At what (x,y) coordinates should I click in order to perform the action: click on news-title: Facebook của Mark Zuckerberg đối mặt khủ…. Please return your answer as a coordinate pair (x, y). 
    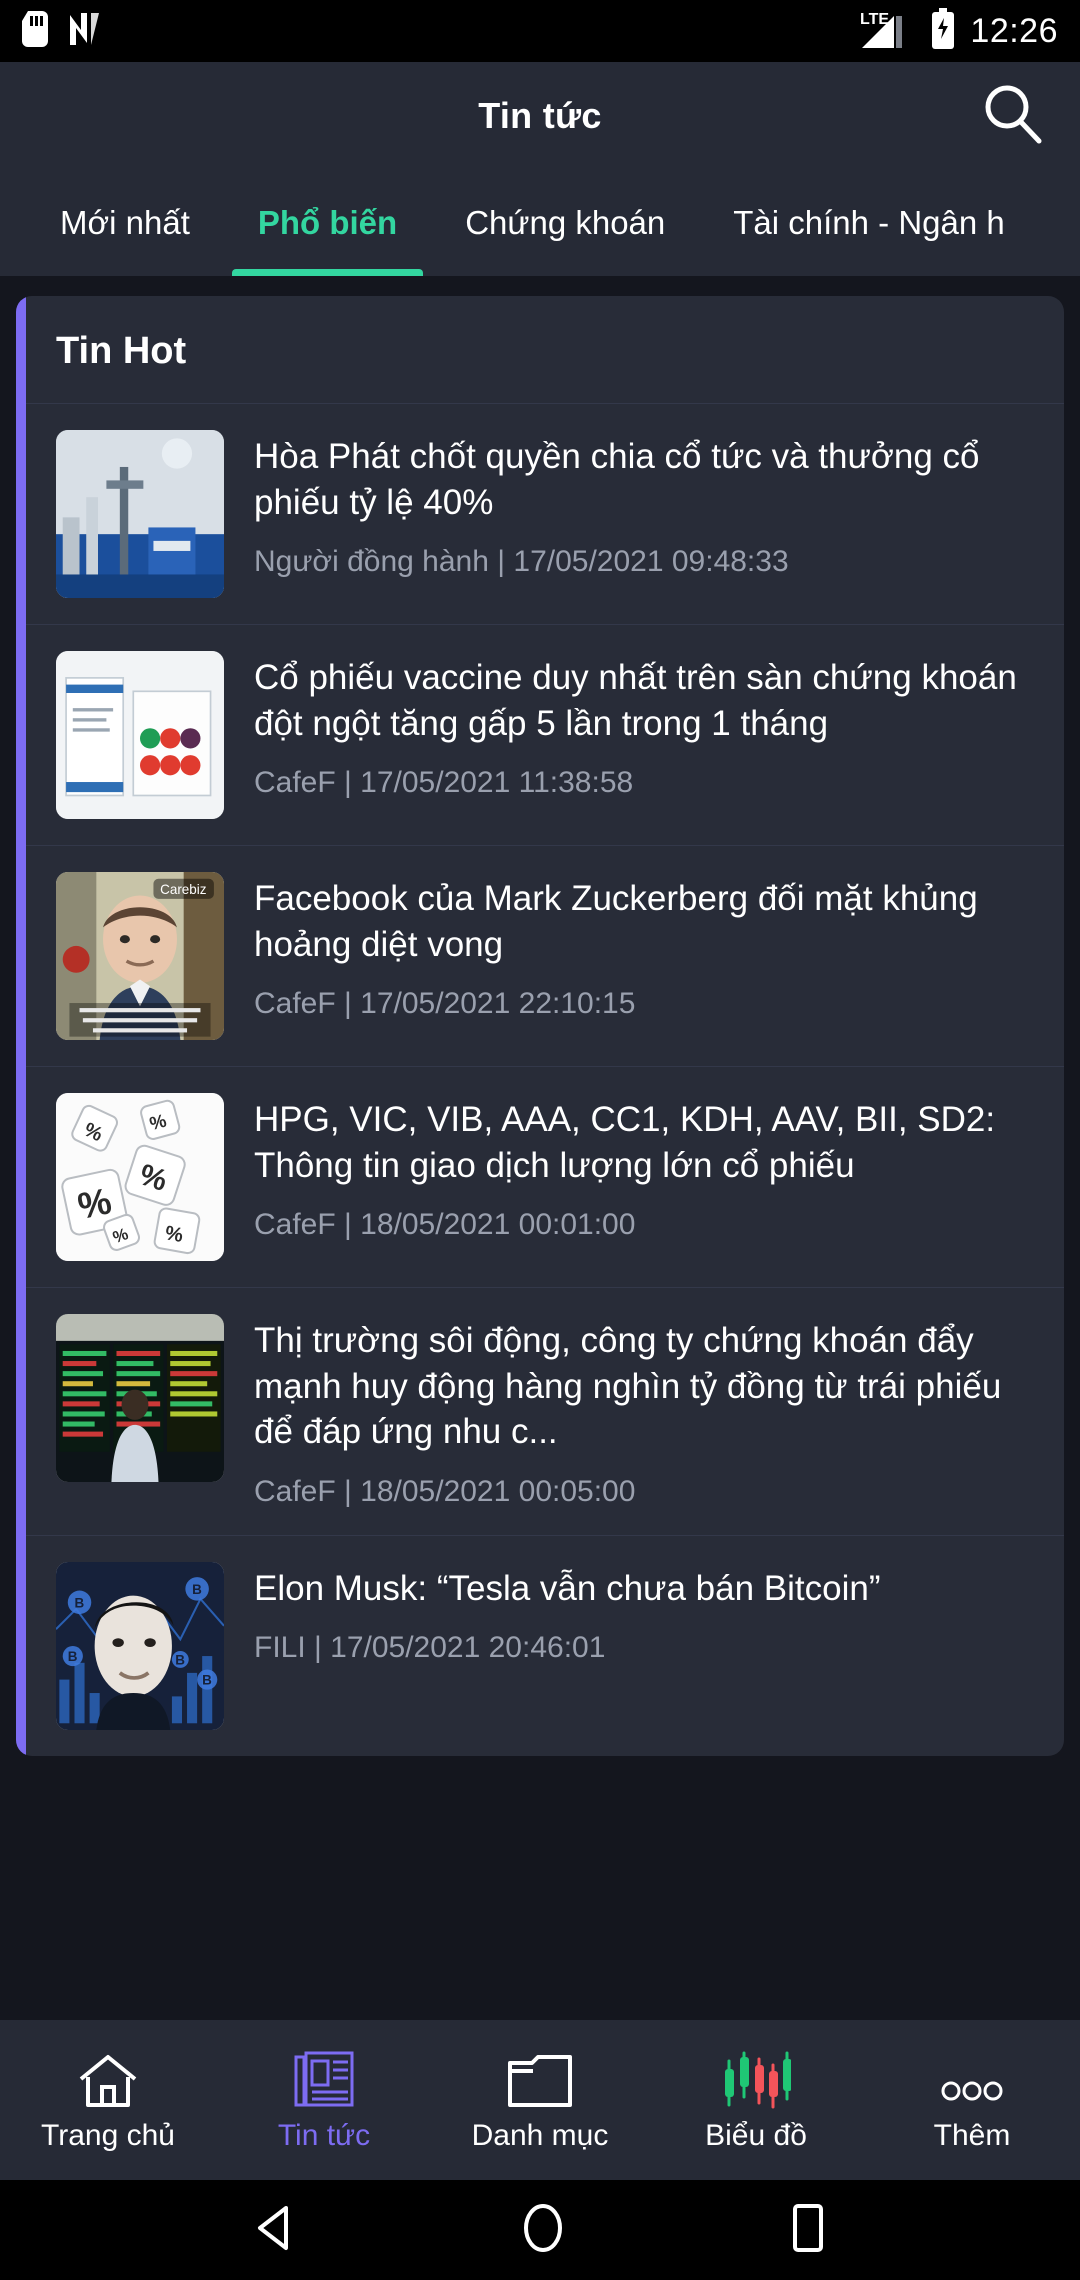
    Looking at the image, I should click on (616, 921).